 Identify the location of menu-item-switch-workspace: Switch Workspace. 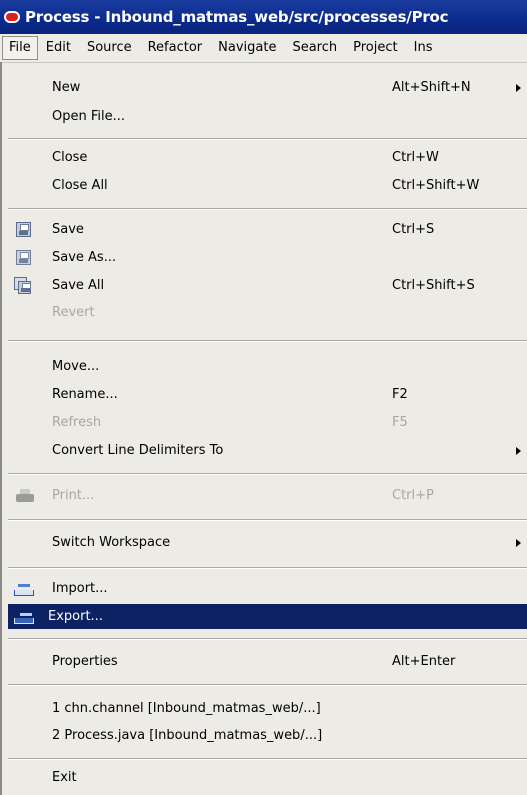
(267, 542).